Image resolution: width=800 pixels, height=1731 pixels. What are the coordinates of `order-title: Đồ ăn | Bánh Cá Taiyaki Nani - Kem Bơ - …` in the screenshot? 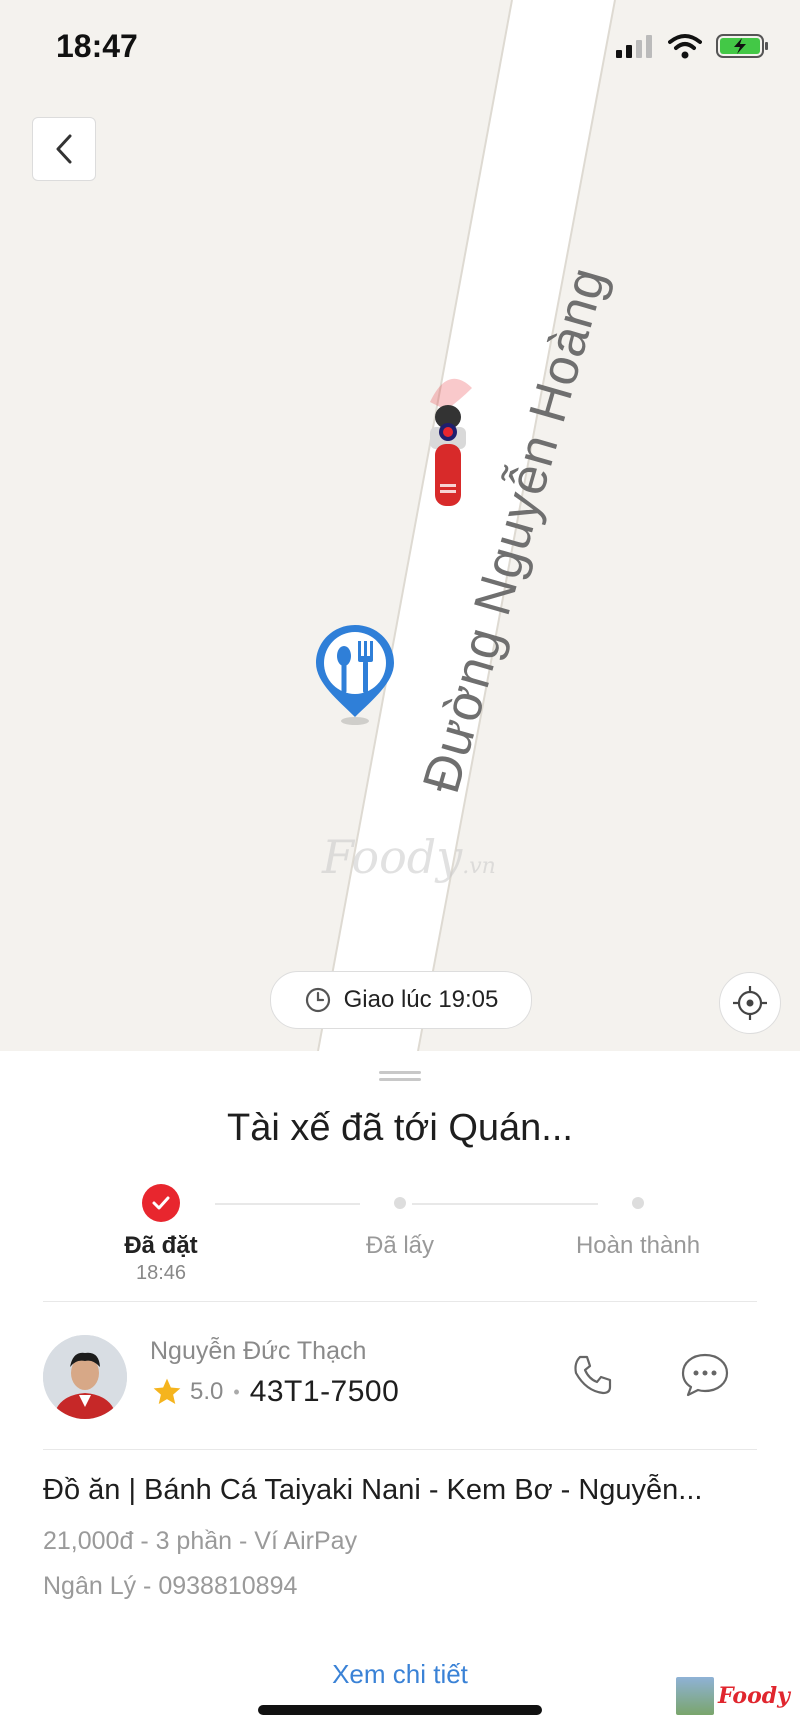 It's located at (373, 1490).